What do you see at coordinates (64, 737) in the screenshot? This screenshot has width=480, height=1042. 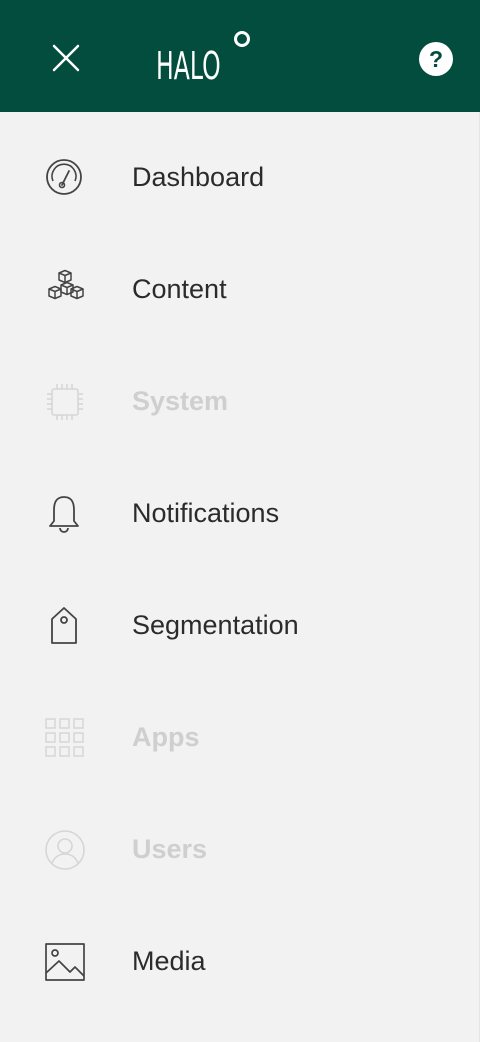 I see `grid-icon` at bounding box center [64, 737].